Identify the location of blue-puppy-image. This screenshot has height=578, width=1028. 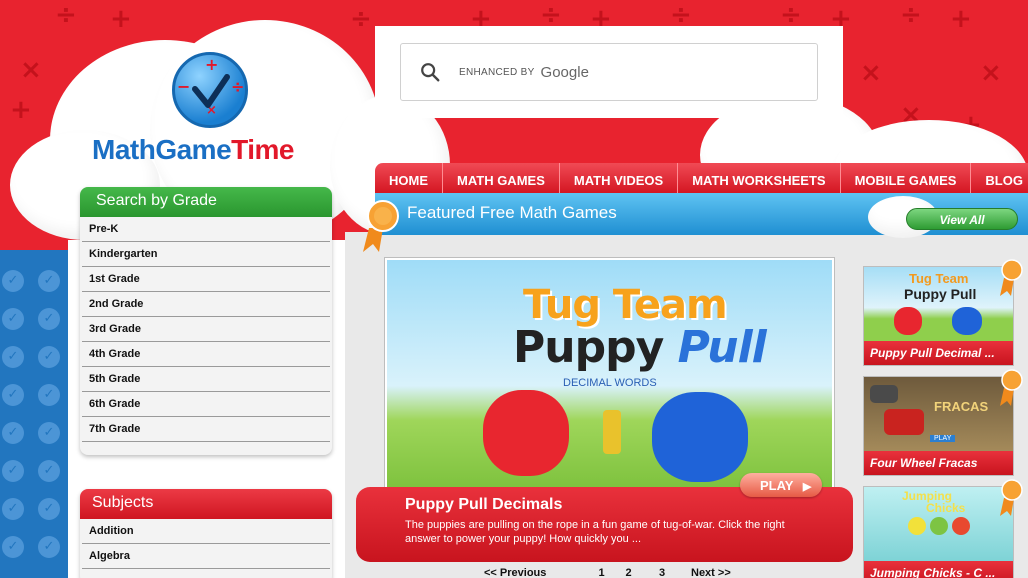
(700, 437).